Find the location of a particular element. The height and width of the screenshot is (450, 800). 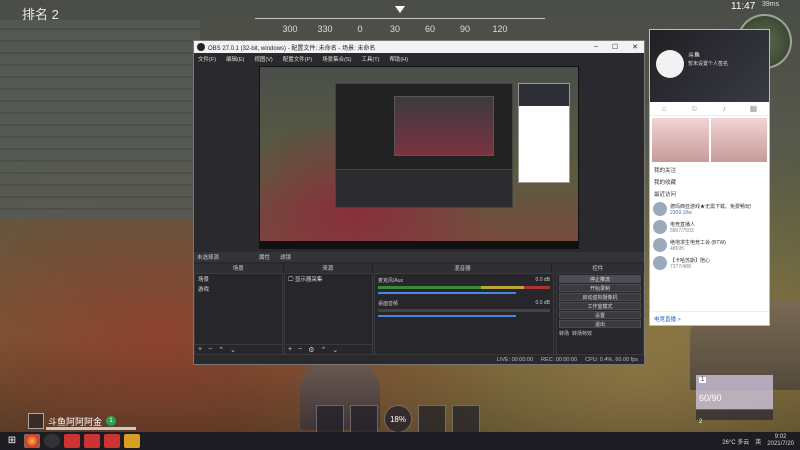

scene-item: 场景 is located at coordinates (238, 279).